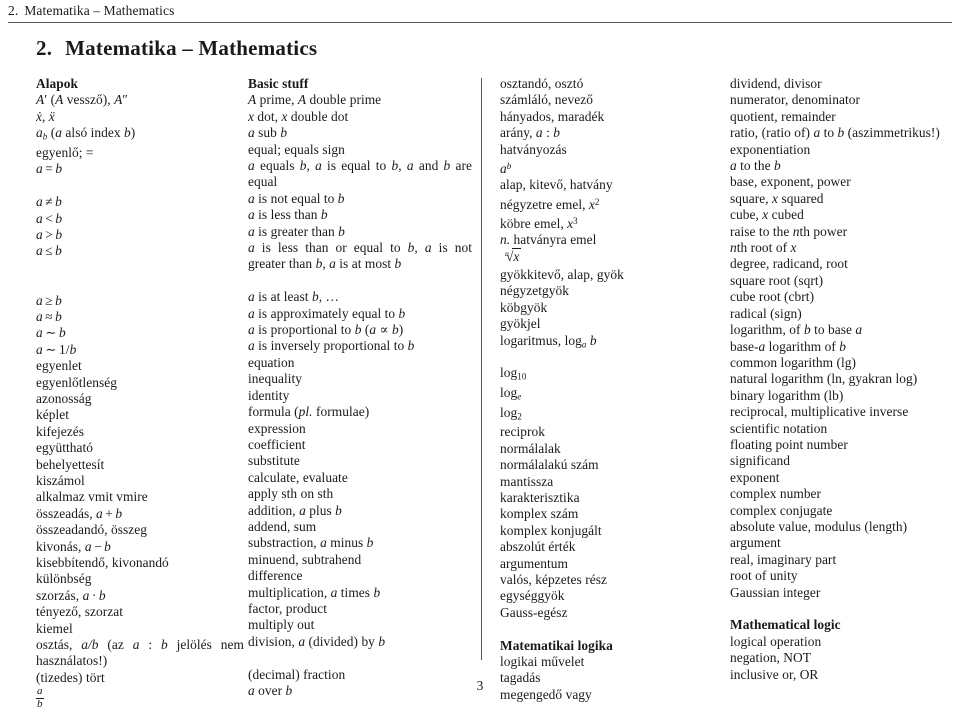 This screenshot has width=960, height=718. Describe the element at coordinates (296, 149) in the screenshot. I see `term-en: equal; equals sign` at that location.